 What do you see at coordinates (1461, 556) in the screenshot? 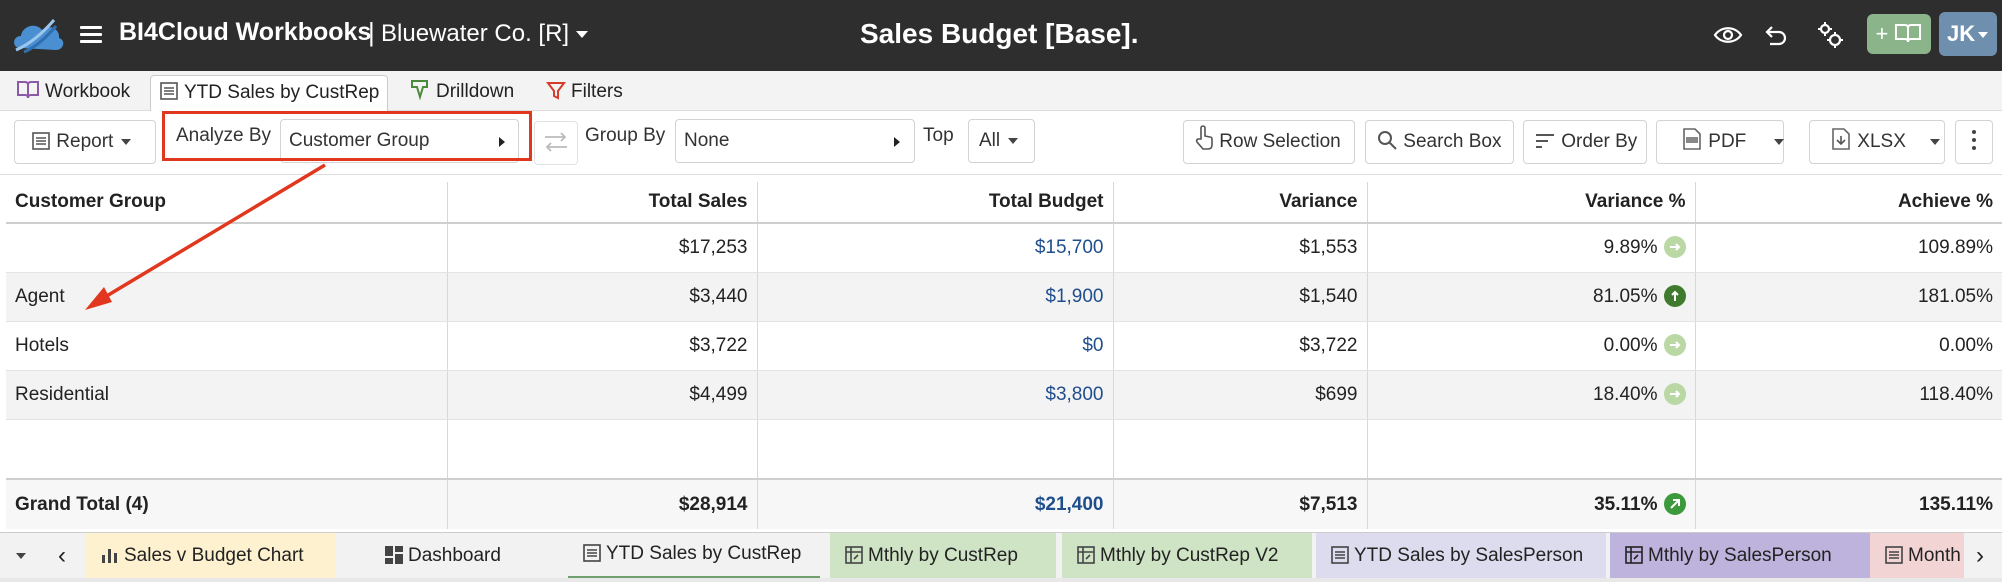
I see `sheet-tab-ytd-sales-by-salesperson: YTD Sales by SalesPerson` at bounding box center [1461, 556].